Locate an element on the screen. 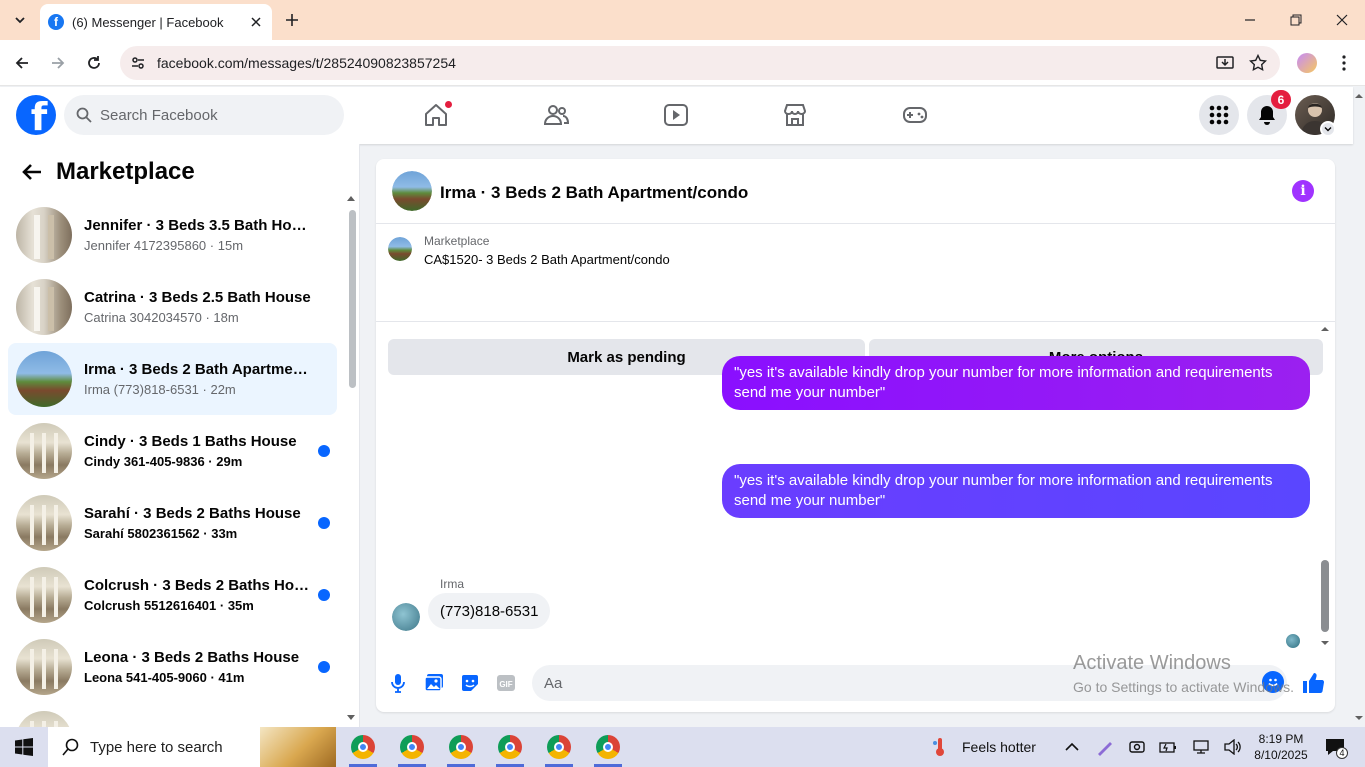 The width and height of the screenshot is (1365, 767). extension-button is located at coordinates (1307, 63).